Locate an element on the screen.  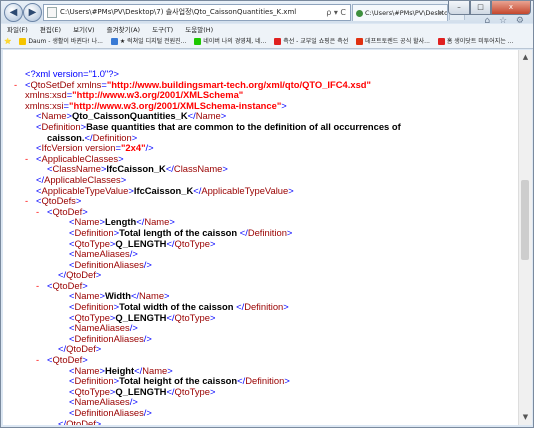
menu-tools: 도구(T) is located at coordinates (162, 30).